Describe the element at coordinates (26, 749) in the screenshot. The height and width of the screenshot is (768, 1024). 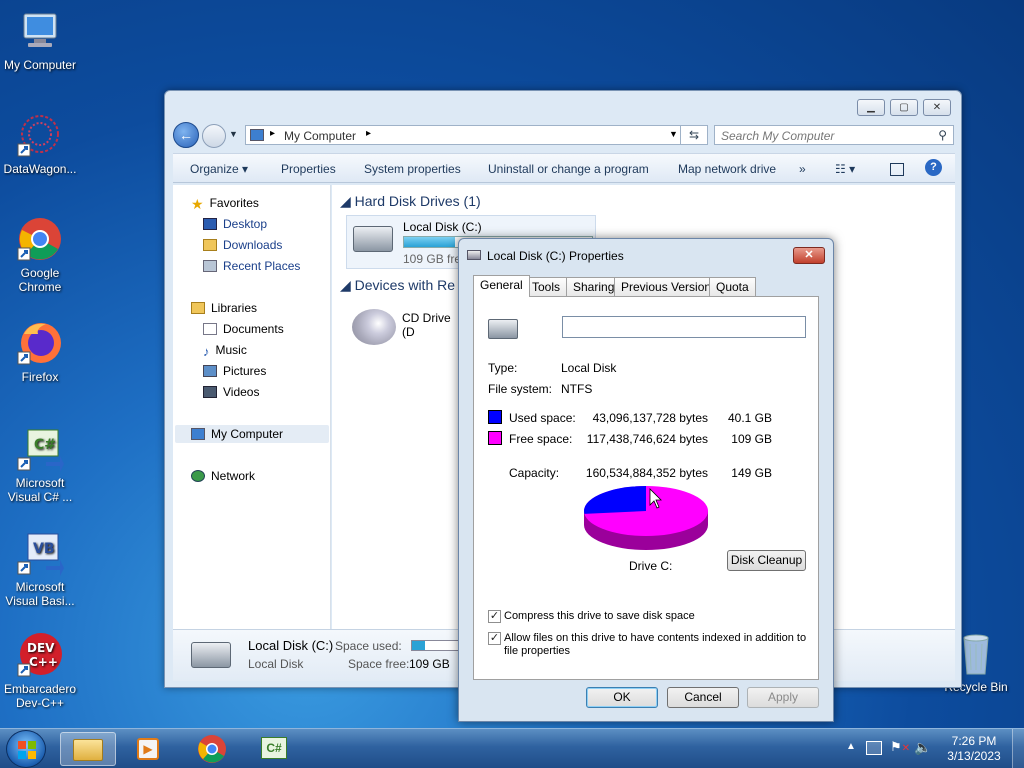
I see `start-button` at that location.